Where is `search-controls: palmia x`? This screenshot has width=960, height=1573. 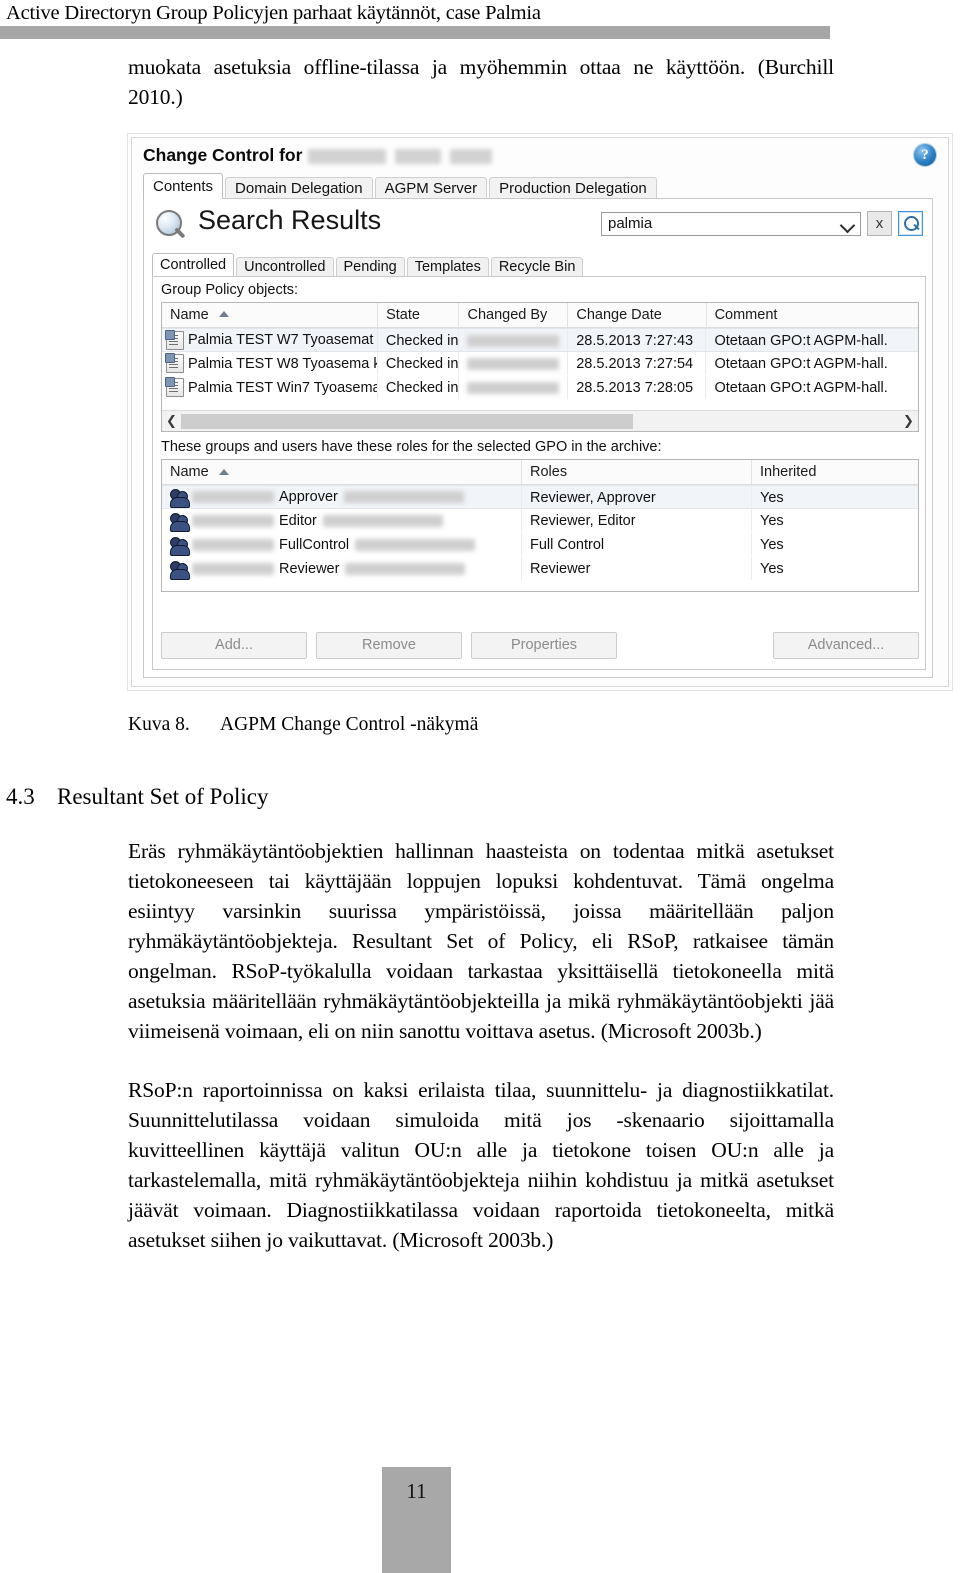 search-controls: palmia x is located at coordinates (762, 223).